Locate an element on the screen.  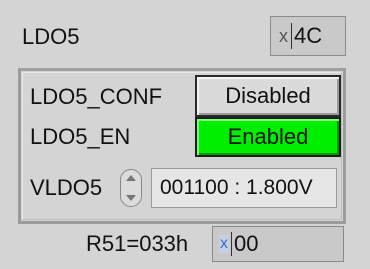
increment-arrow-icon is located at coordinates (131, 178).